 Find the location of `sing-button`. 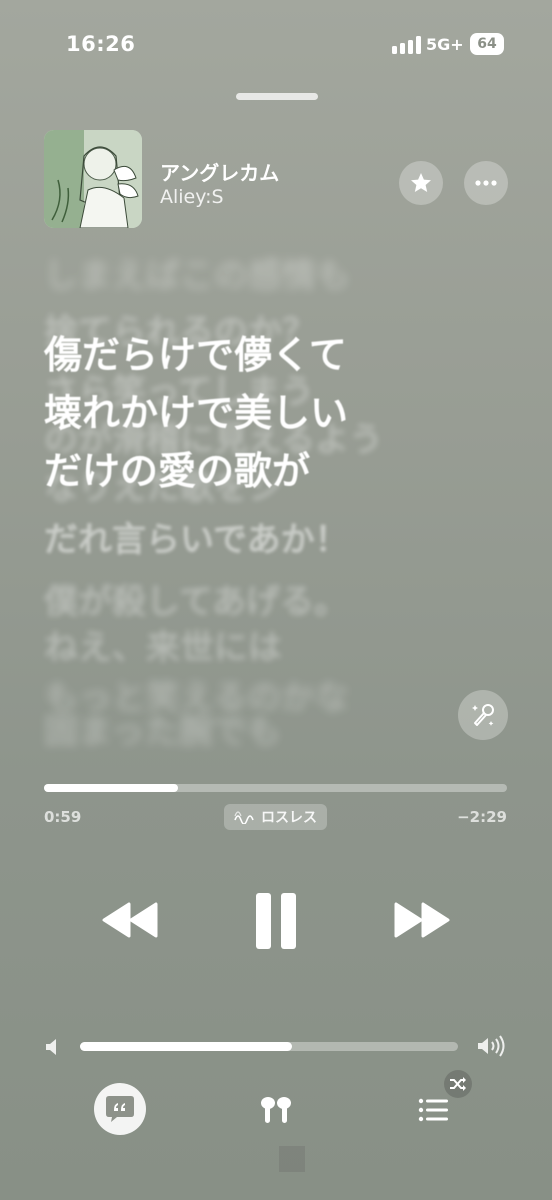

sing-button is located at coordinates (483, 715).